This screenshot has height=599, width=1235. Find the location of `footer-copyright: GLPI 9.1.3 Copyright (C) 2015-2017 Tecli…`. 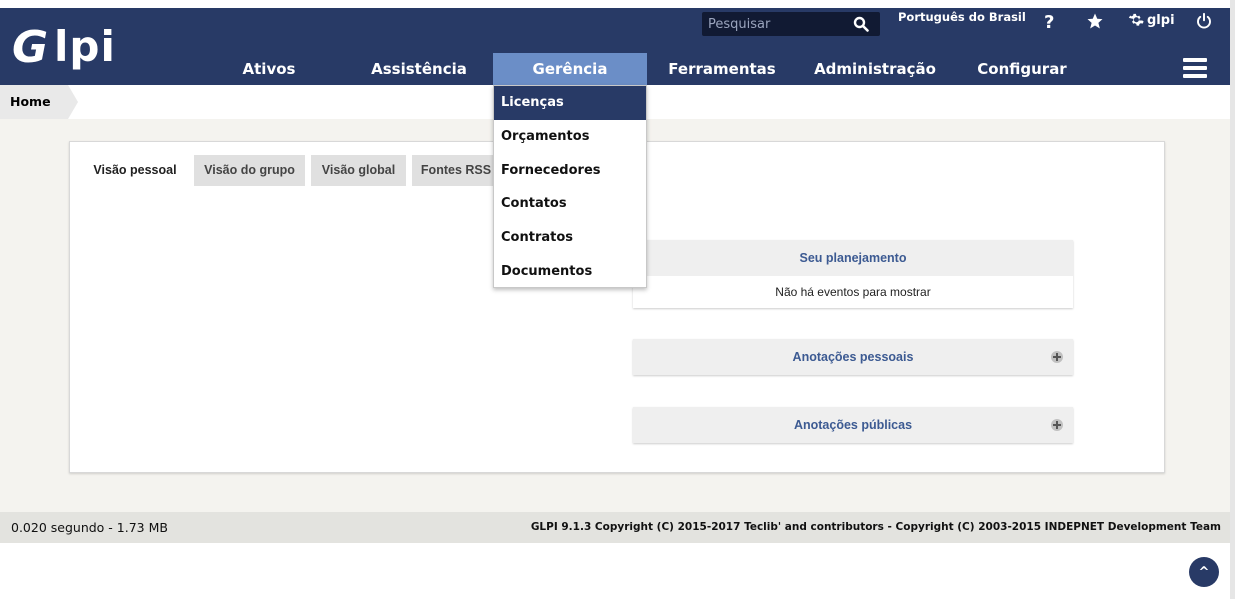

footer-copyright: GLPI 9.1.3 Copyright (C) 2015-2017 Tecli… is located at coordinates (876, 527).